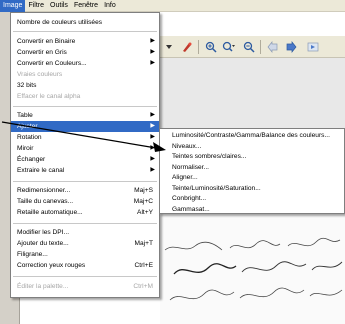  I want to click on menu-item-nombre-couleurs: Nombre de couleurs utilisées, so click(85, 22).